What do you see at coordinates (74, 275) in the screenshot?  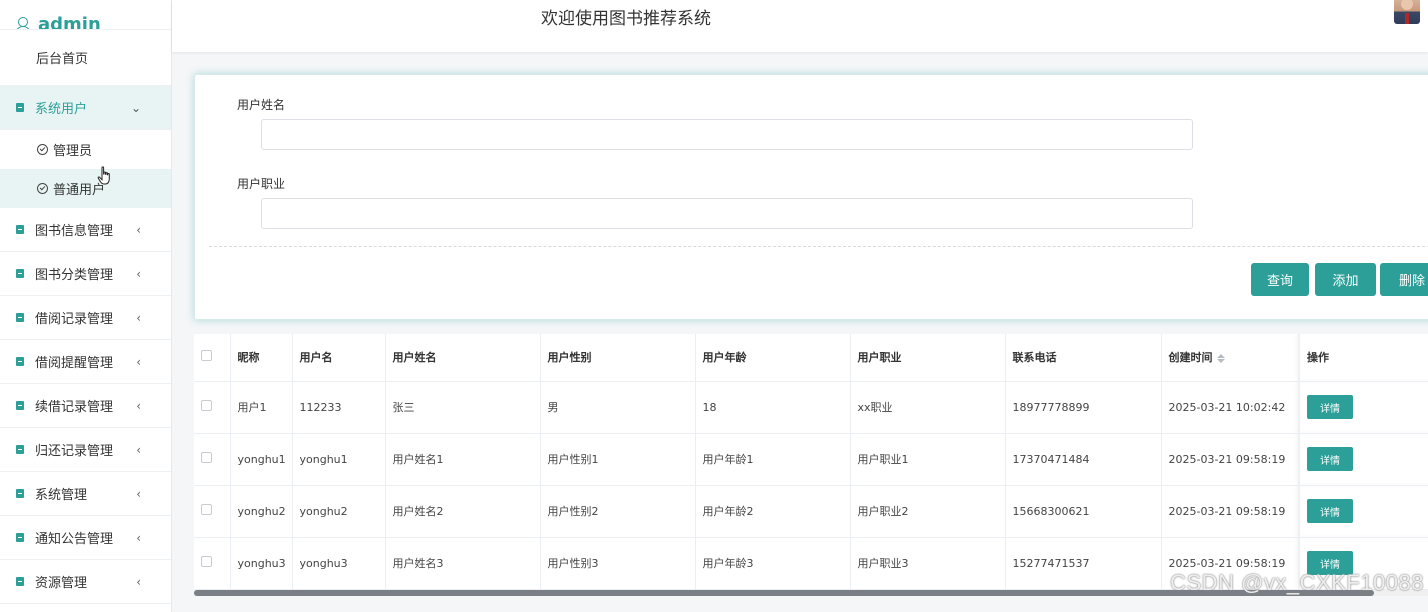 I see `sidebar-item-label: 图书分类管理` at bounding box center [74, 275].